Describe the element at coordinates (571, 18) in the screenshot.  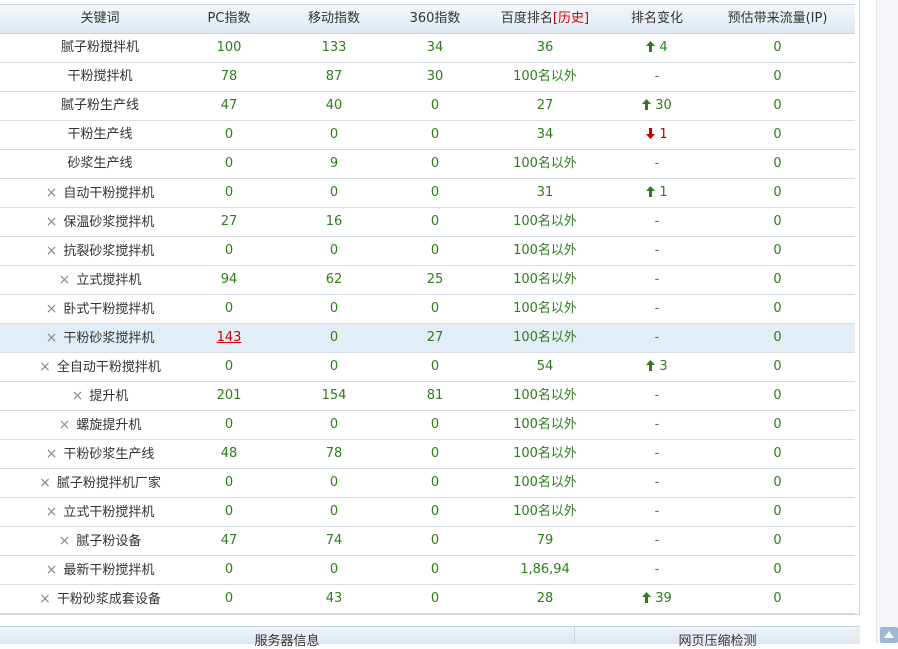
I see `history-link: [历史]` at that location.